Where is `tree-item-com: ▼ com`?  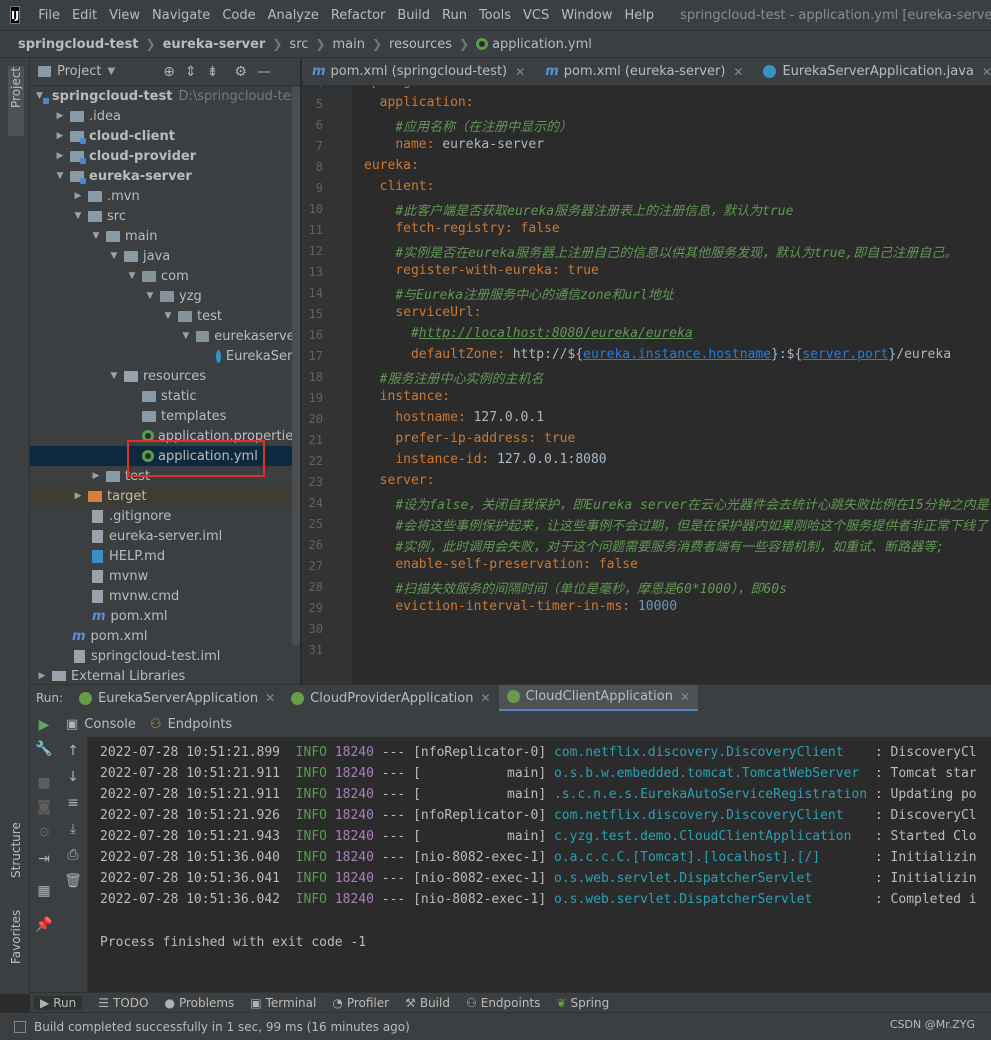
tree-item-com: ▼ com is located at coordinates (165, 276).